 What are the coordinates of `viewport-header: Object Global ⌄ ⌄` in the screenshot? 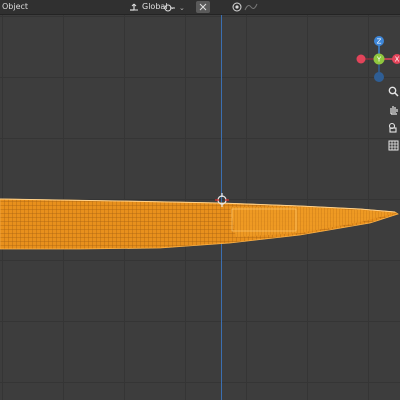 It's located at (200, 7).